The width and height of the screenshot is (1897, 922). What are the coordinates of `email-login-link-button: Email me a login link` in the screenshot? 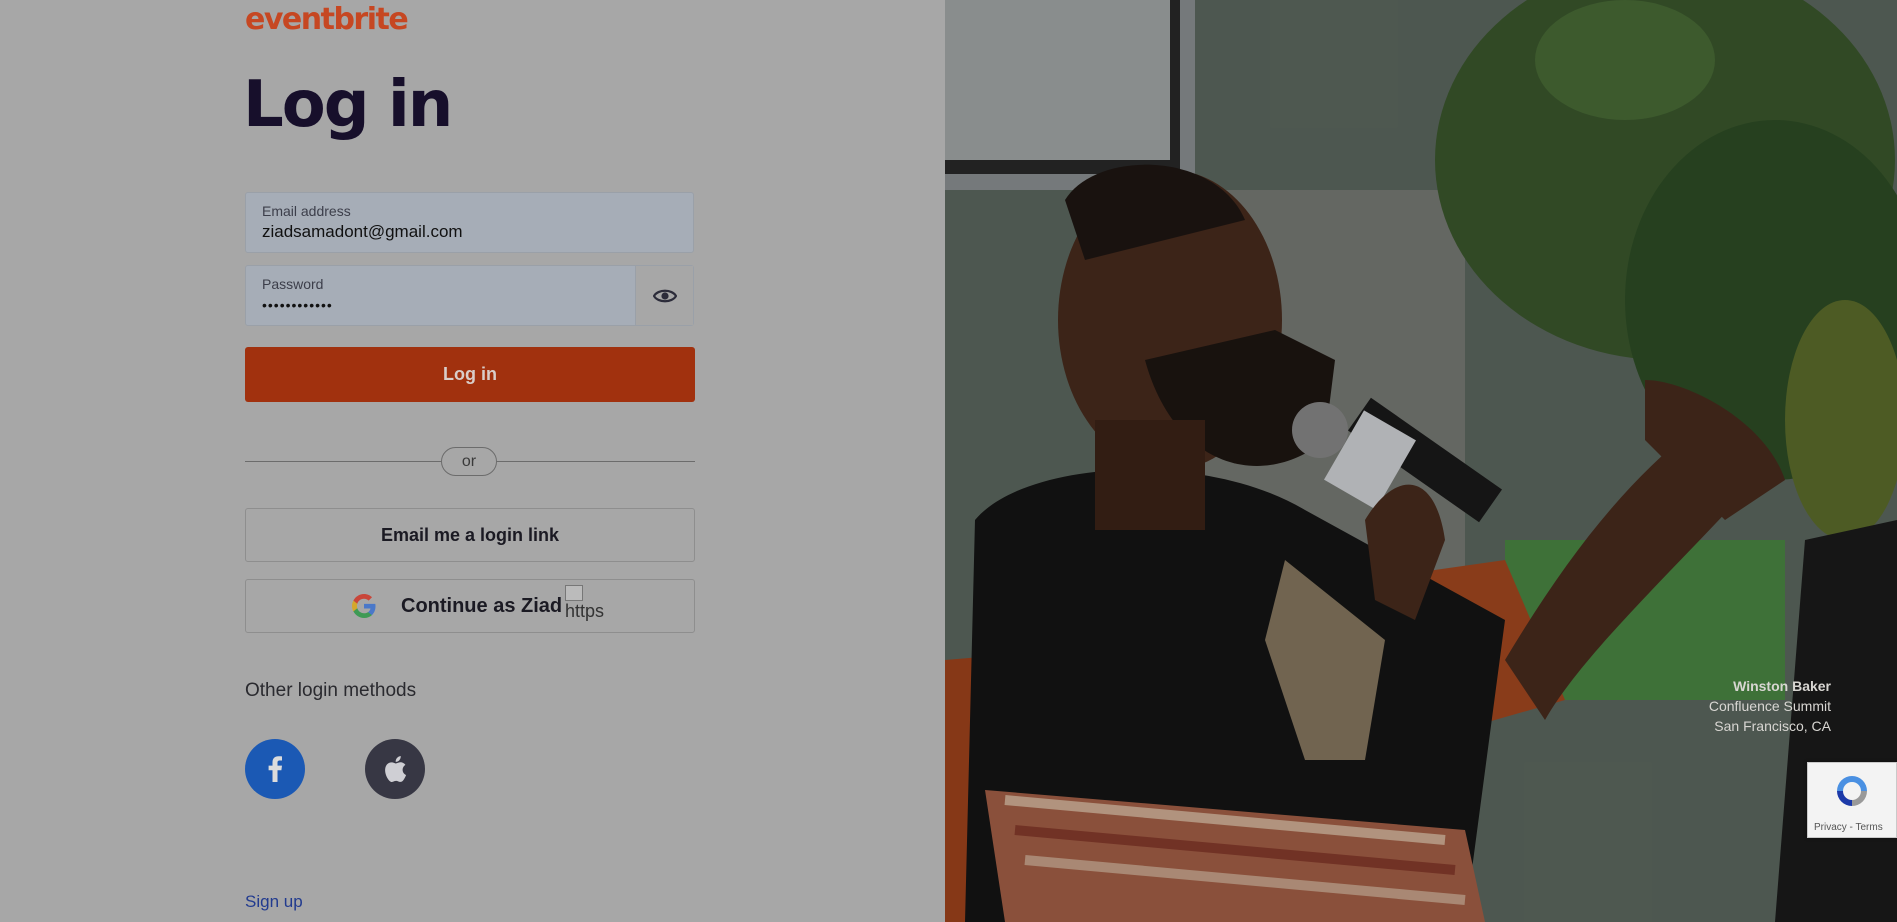 It's located at (470, 535).